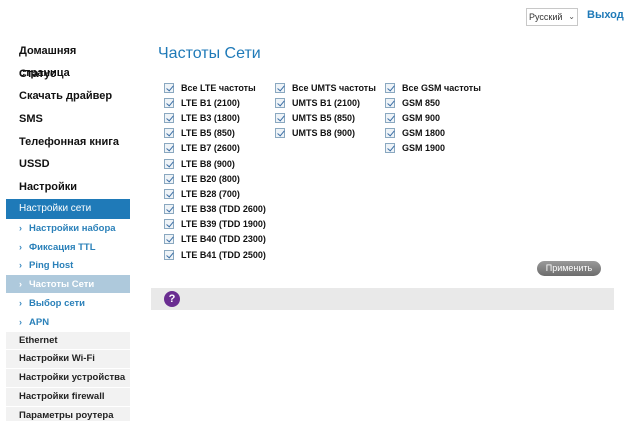 Image resolution: width=632 pixels, height=421 pixels. Describe the element at coordinates (215, 239) in the screenshot. I see `checkbox-row: LTE B40 (TDD 2300)` at that location.